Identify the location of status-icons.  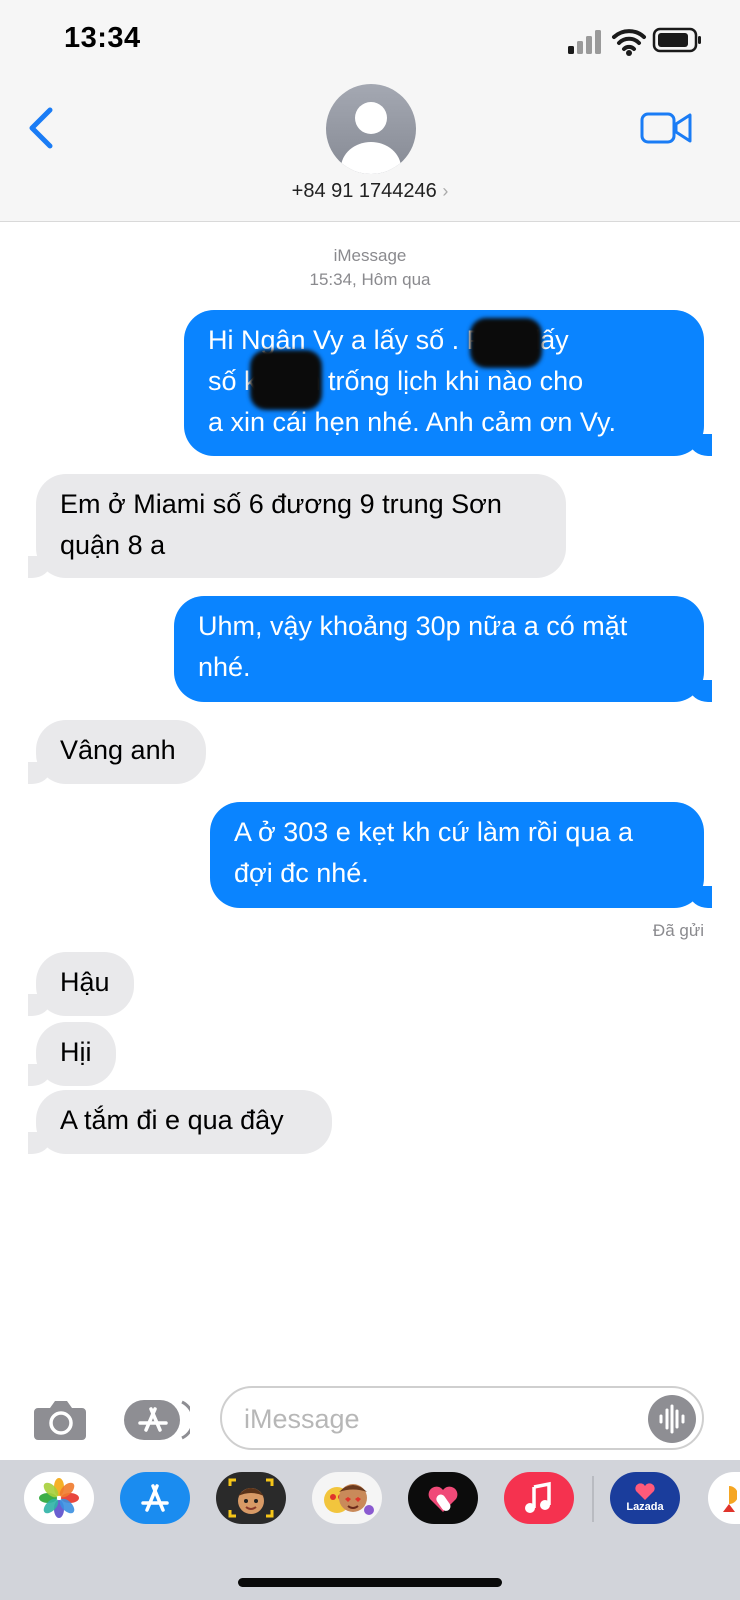
(634, 41).